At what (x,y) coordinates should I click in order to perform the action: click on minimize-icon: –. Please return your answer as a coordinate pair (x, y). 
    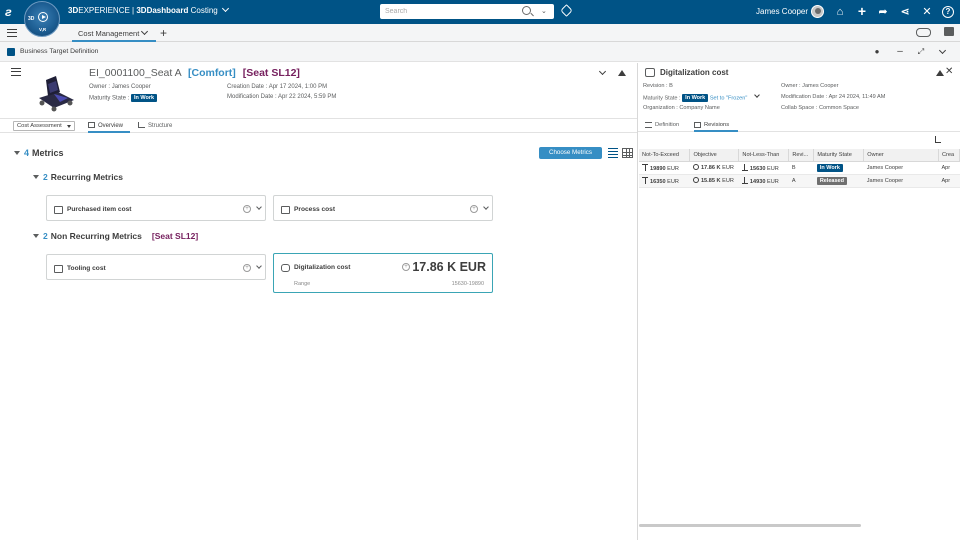
    Looking at the image, I should click on (900, 52).